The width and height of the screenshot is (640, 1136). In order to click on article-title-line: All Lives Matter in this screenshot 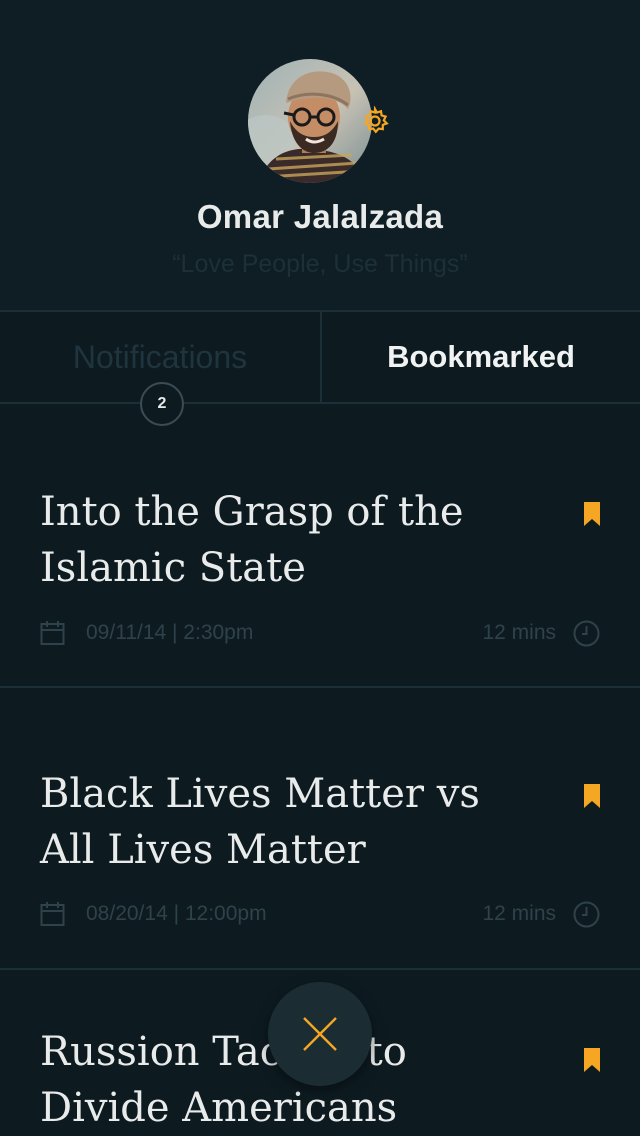, I will do `click(203, 850)`.